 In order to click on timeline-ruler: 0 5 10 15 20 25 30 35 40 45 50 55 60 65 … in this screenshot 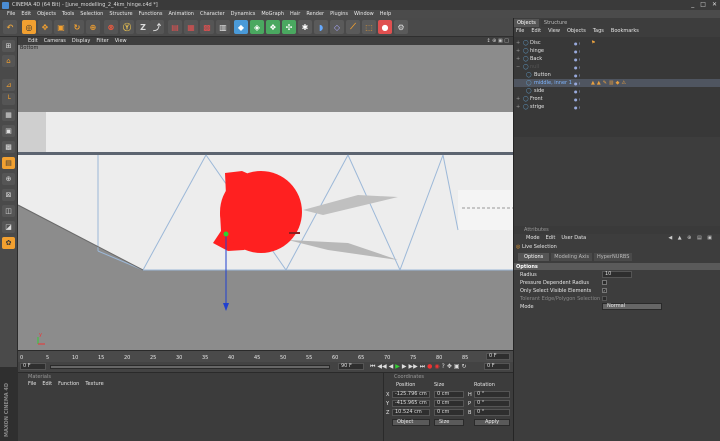, I will do `click(265, 356)`.